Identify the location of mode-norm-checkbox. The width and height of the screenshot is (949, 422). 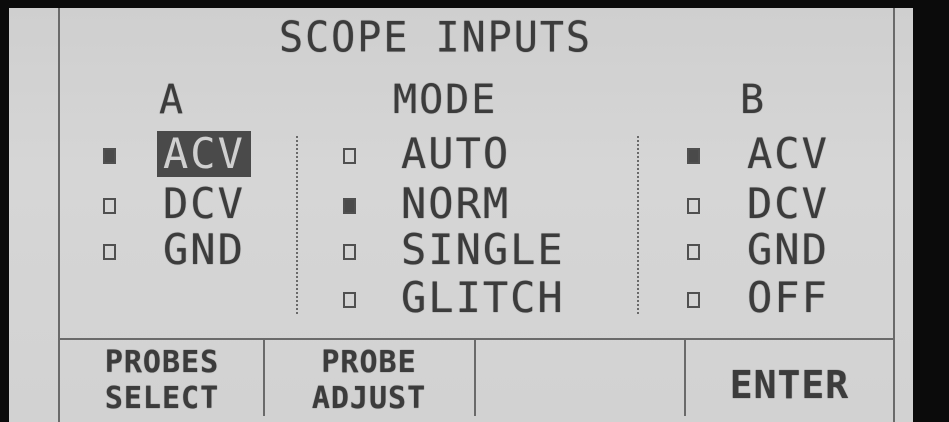
(349, 206).